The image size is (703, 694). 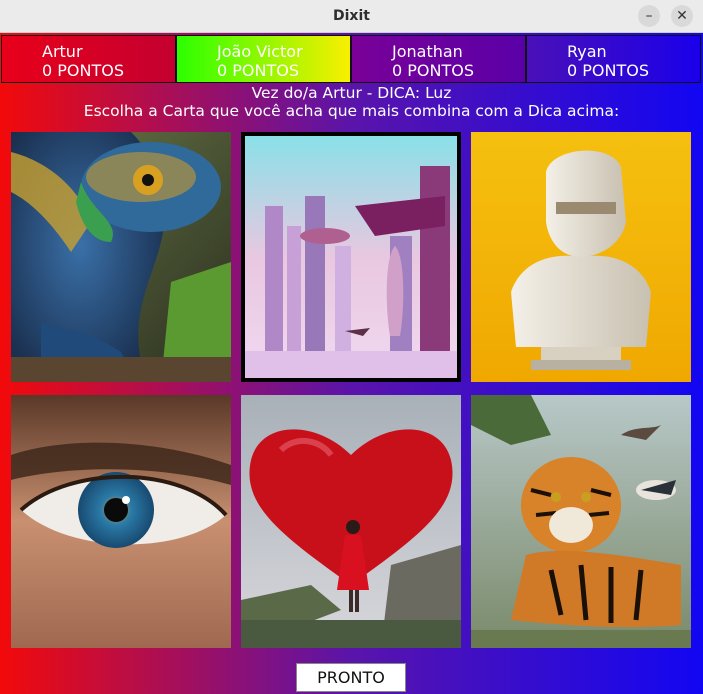 I want to click on robot-bust-card-icon, so click(x=581, y=257).